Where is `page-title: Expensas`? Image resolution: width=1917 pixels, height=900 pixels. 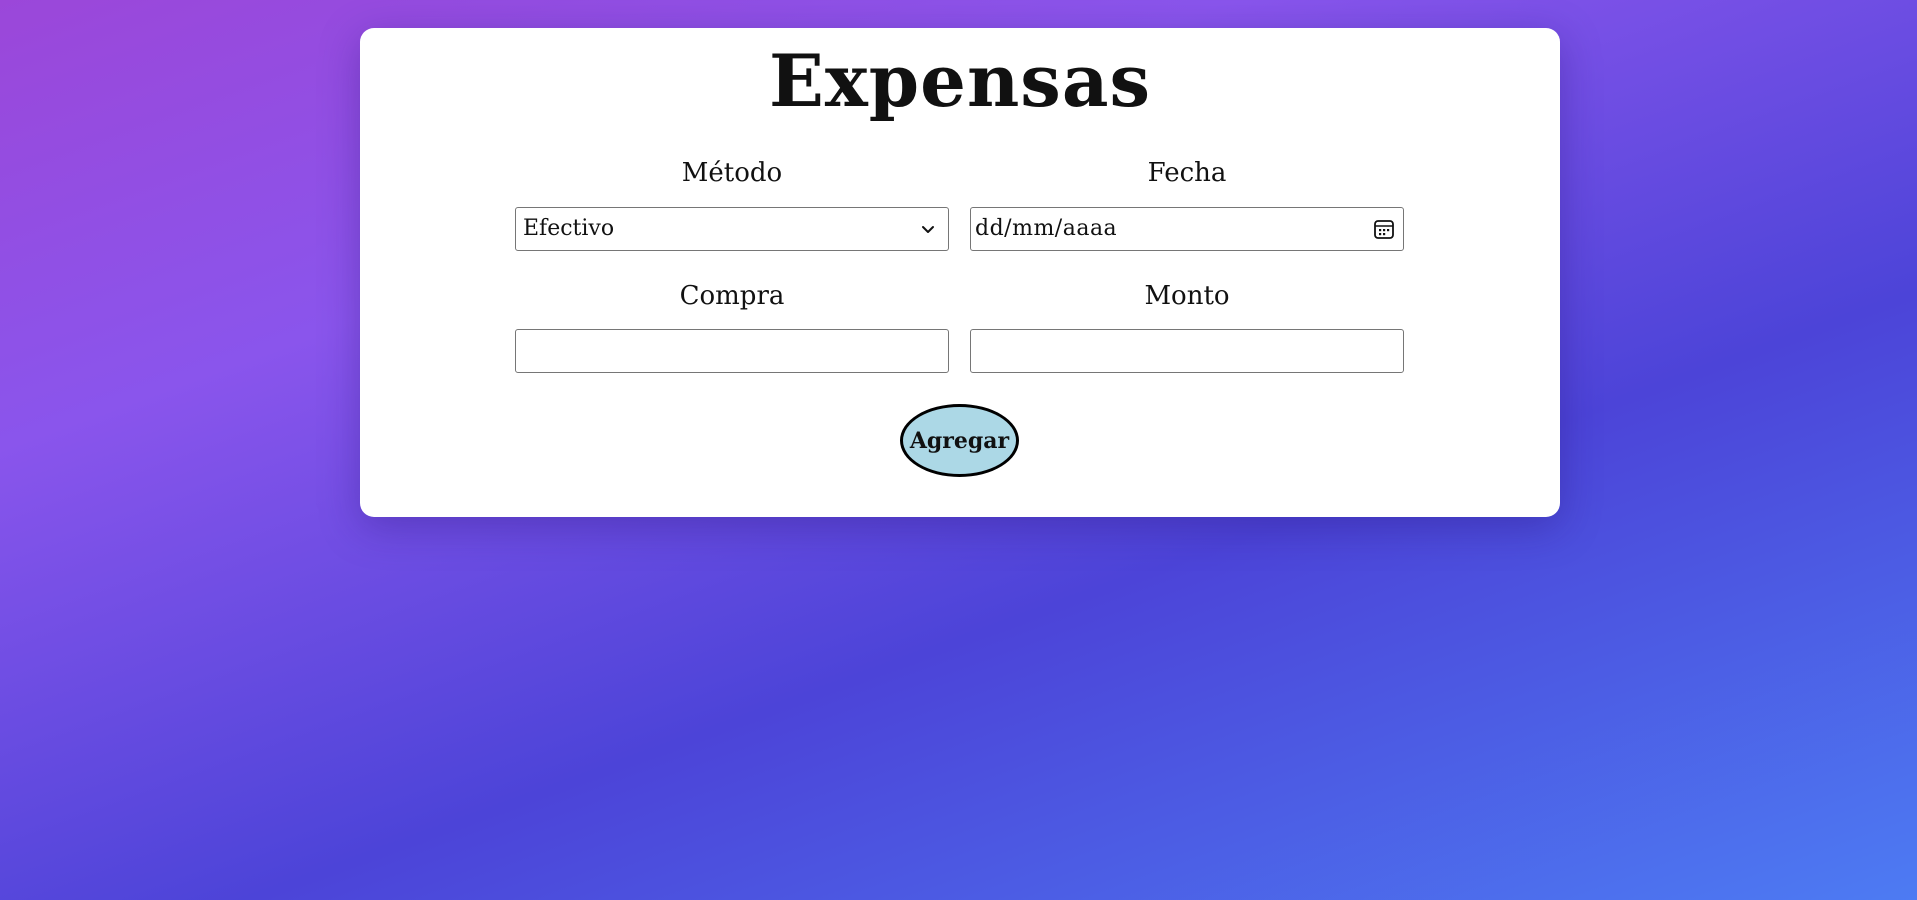 page-title: Expensas is located at coordinates (960, 80).